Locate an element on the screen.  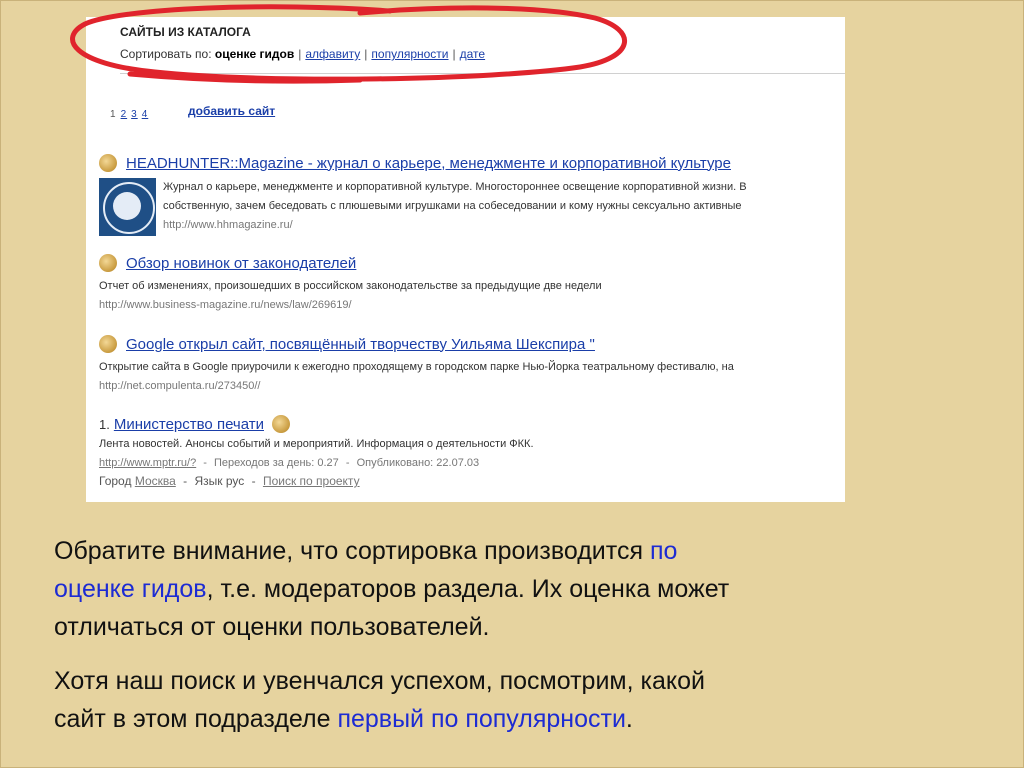
site-thumbnail is located at coordinates (127, 207).